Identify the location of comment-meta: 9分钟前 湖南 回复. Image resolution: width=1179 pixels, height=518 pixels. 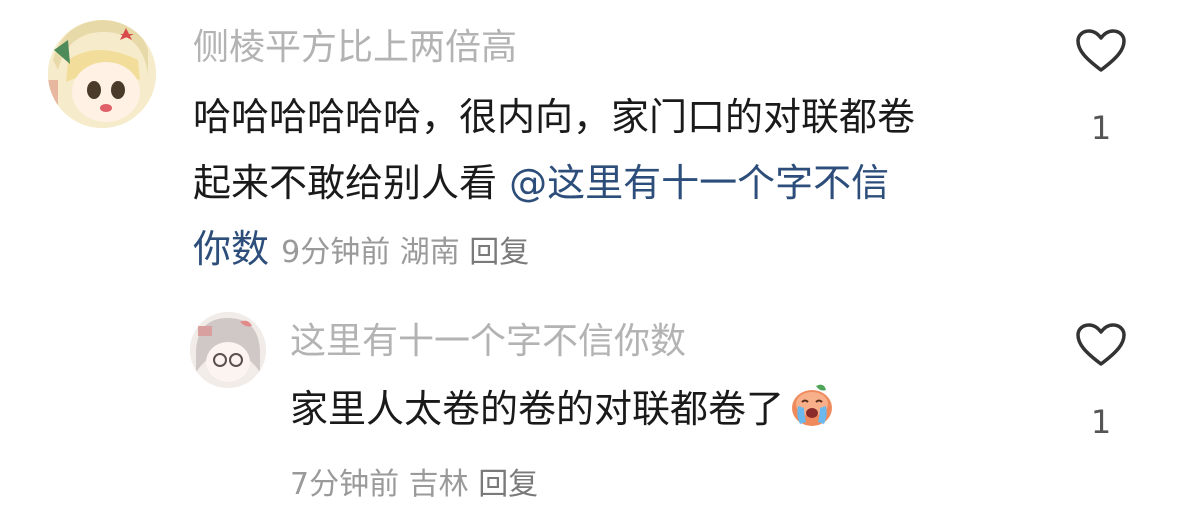
(405, 252).